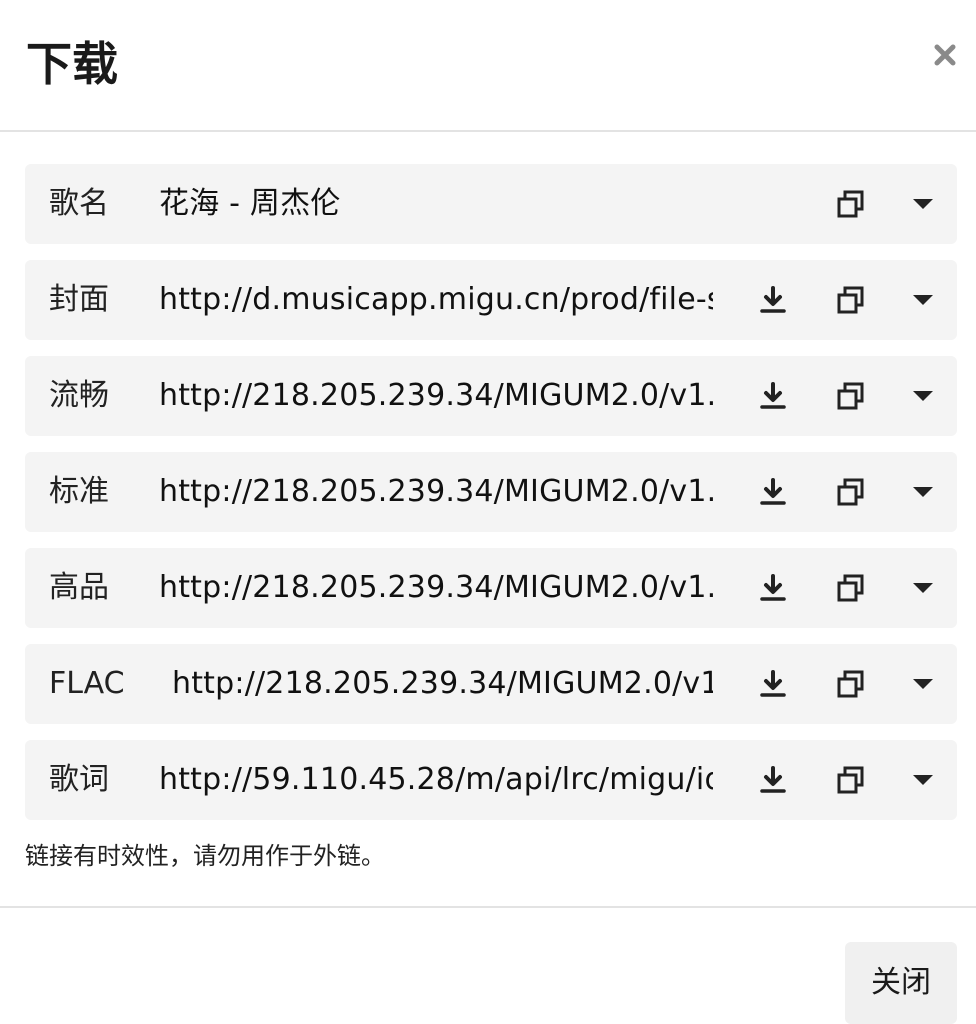  What do you see at coordinates (488, 131) in the screenshot?
I see `header-divider` at bounding box center [488, 131].